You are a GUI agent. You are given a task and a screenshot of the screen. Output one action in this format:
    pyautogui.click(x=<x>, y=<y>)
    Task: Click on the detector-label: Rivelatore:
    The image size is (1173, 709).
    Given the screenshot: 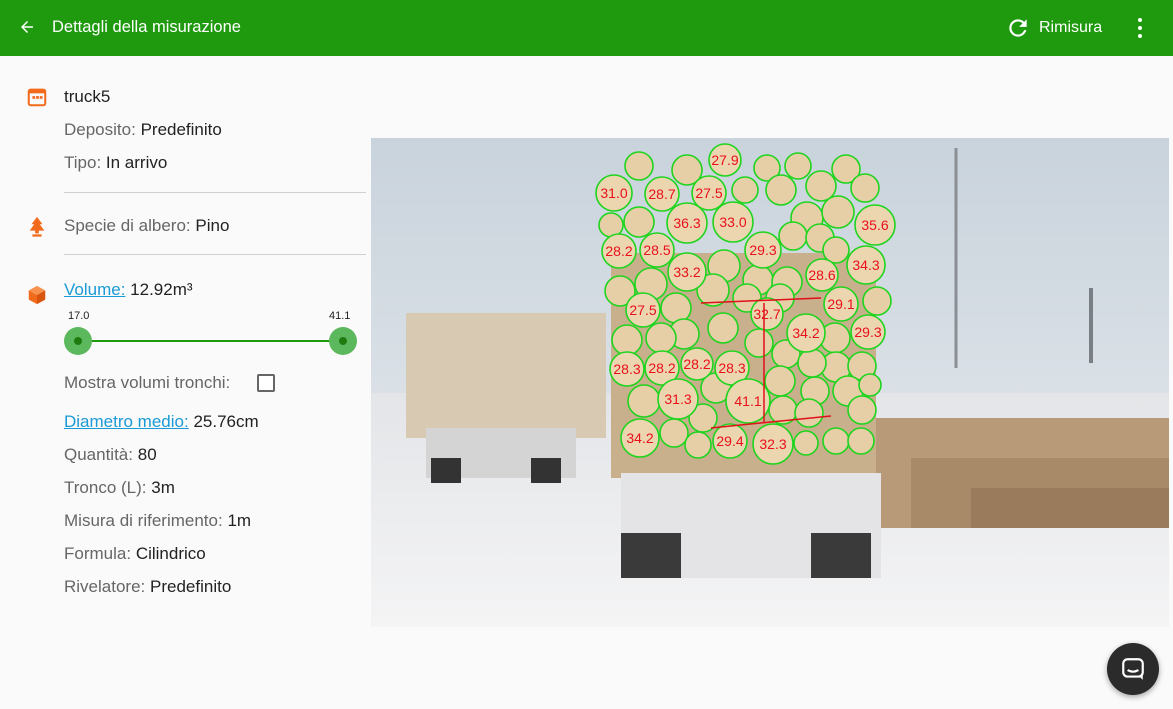 What is the action you would take?
    pyautogui.click(x=105, y=586)
    